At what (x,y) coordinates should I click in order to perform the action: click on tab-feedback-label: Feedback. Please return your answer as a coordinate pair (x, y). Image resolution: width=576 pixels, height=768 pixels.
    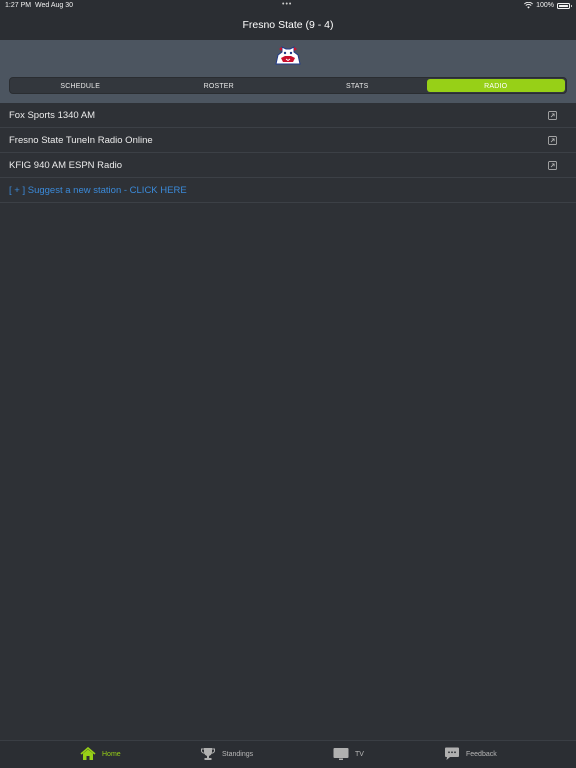
    Looking at the image, I should click on (481, 754).